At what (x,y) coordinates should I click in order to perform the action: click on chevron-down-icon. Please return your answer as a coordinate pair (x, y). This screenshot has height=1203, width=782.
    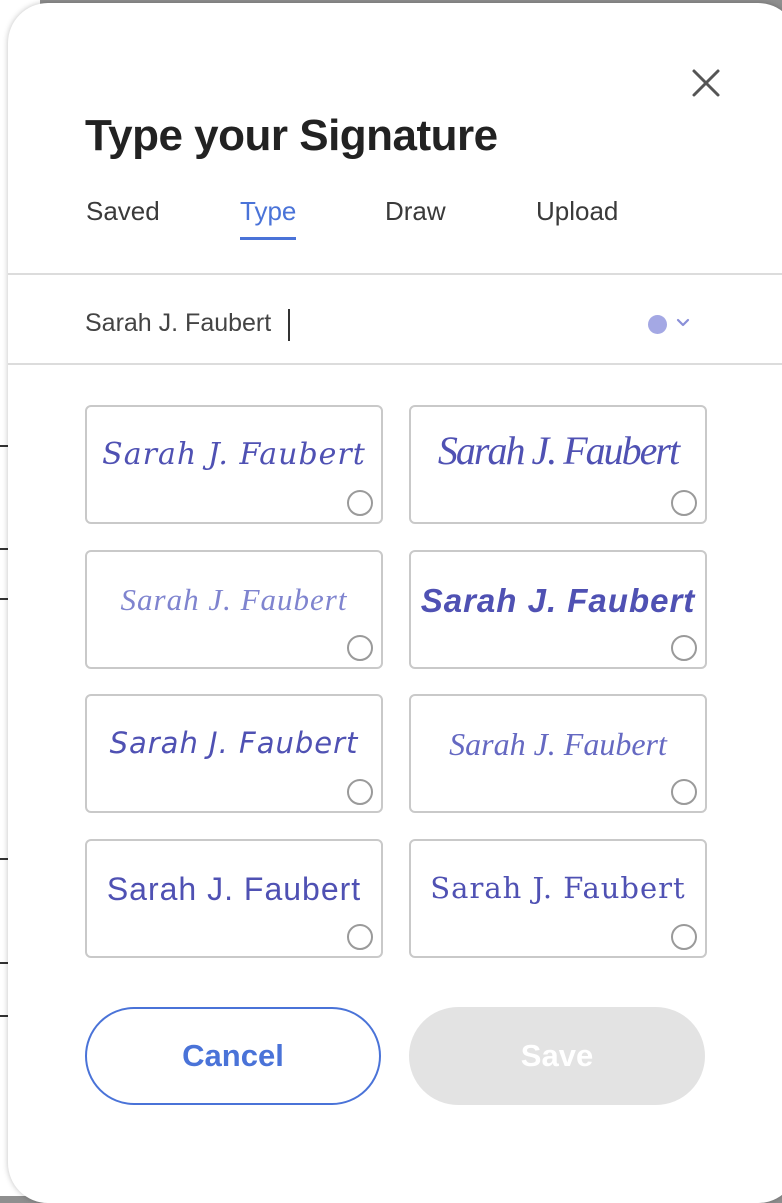
    Looking at the image, I should click on (683, 322).